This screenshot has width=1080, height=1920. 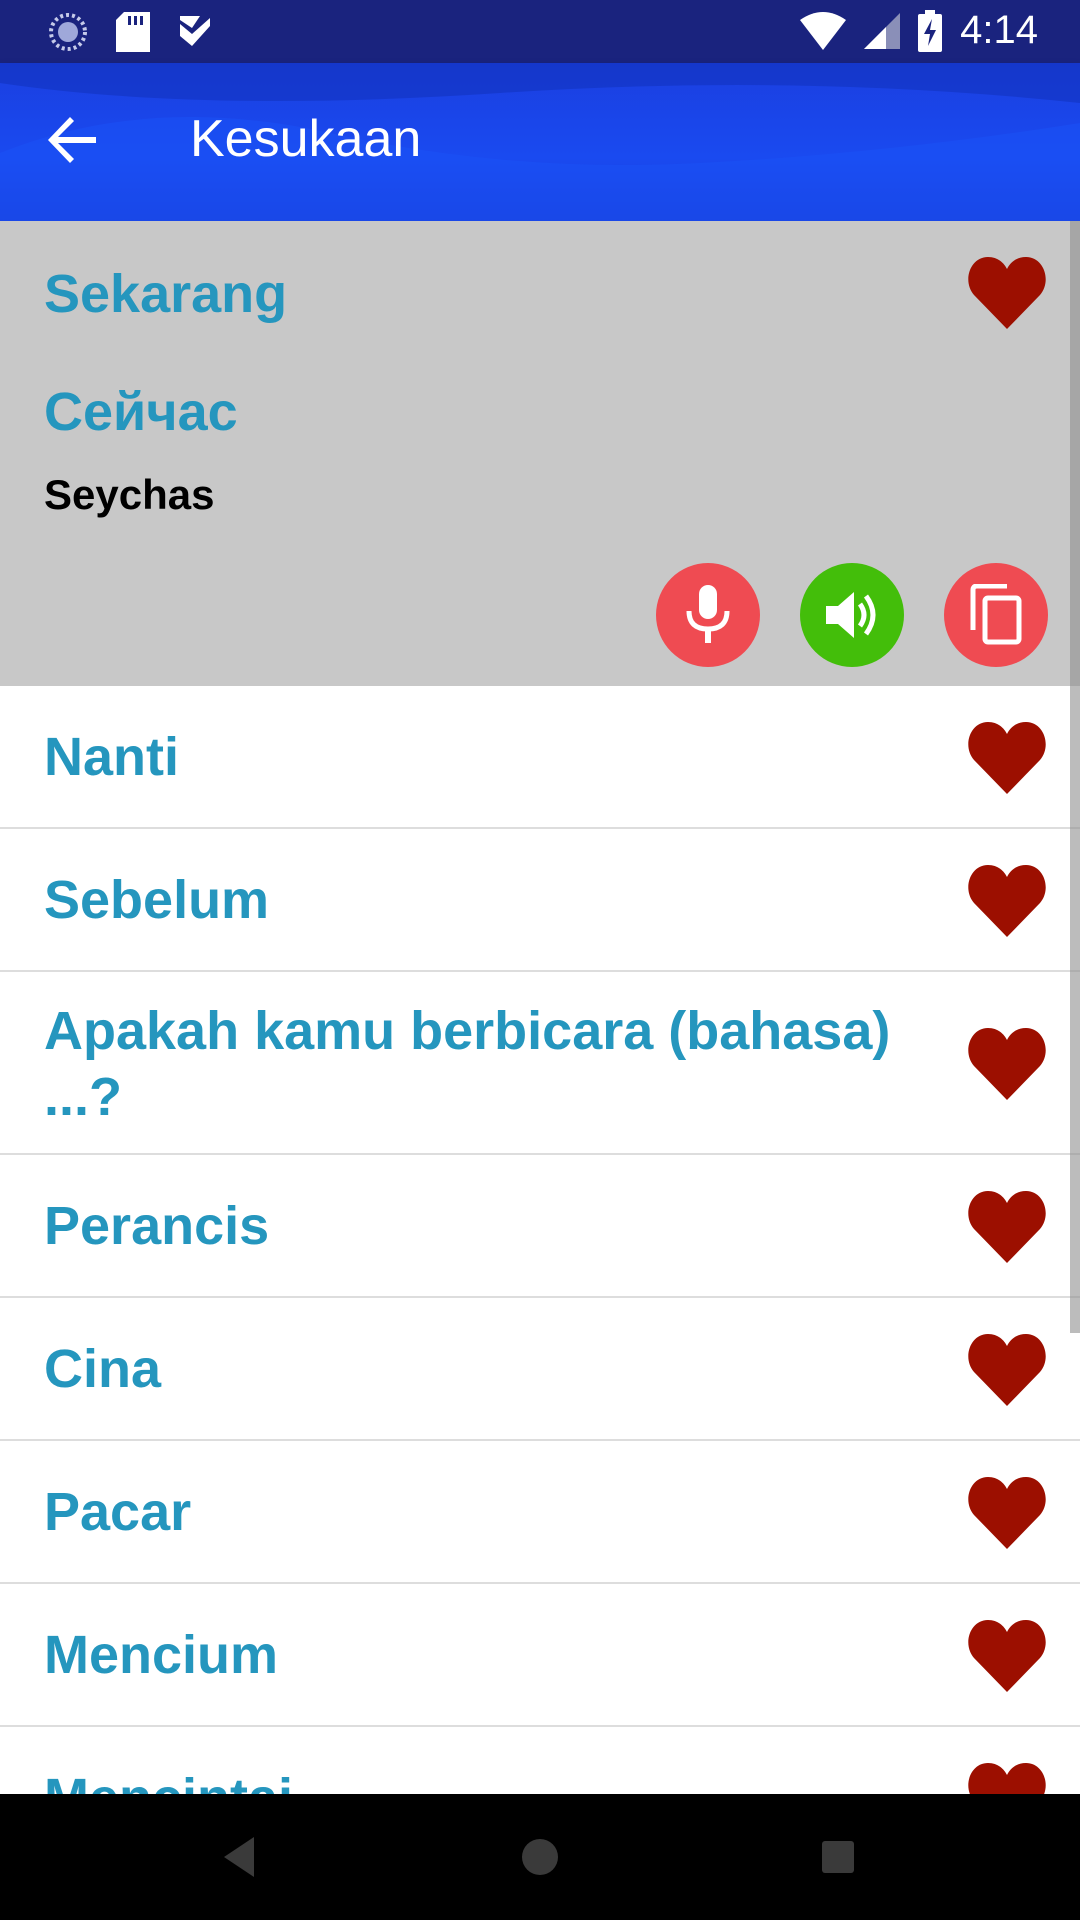 What do you see at coordinates (73, 140) in the screenshot?
I see `arrow-back-icon` at bounding box center [73, 140].